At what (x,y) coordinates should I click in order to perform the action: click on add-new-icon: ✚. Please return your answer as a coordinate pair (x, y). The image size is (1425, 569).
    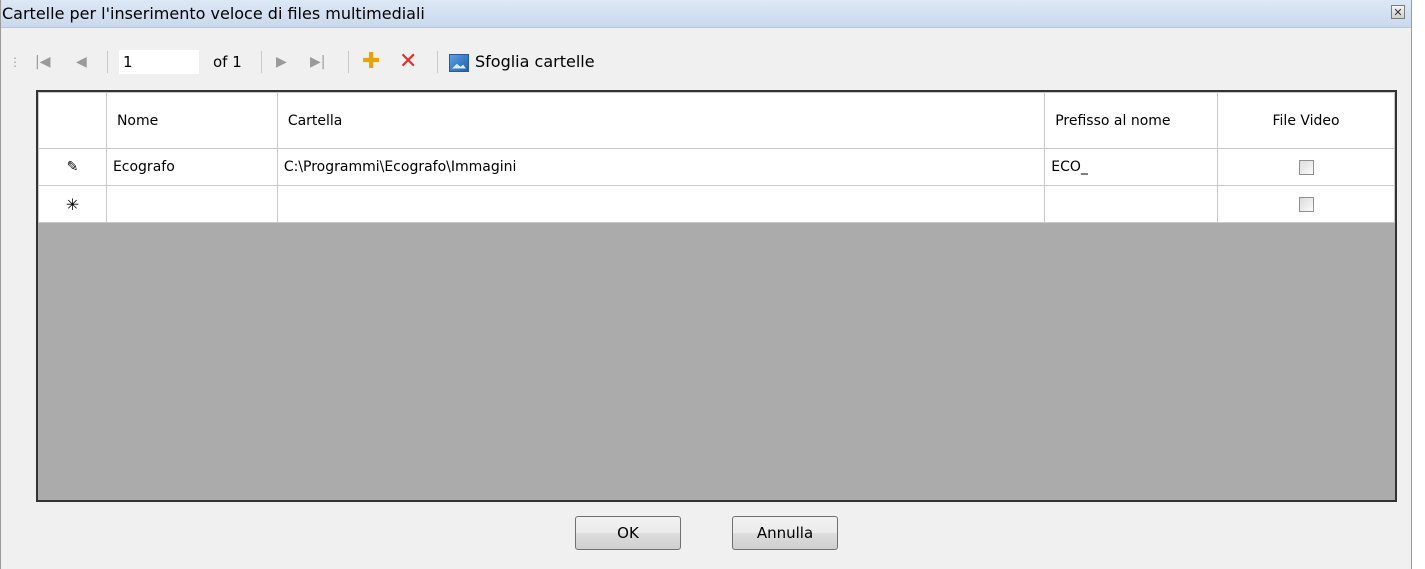
    Looking at the image, I should click on (371, 62).